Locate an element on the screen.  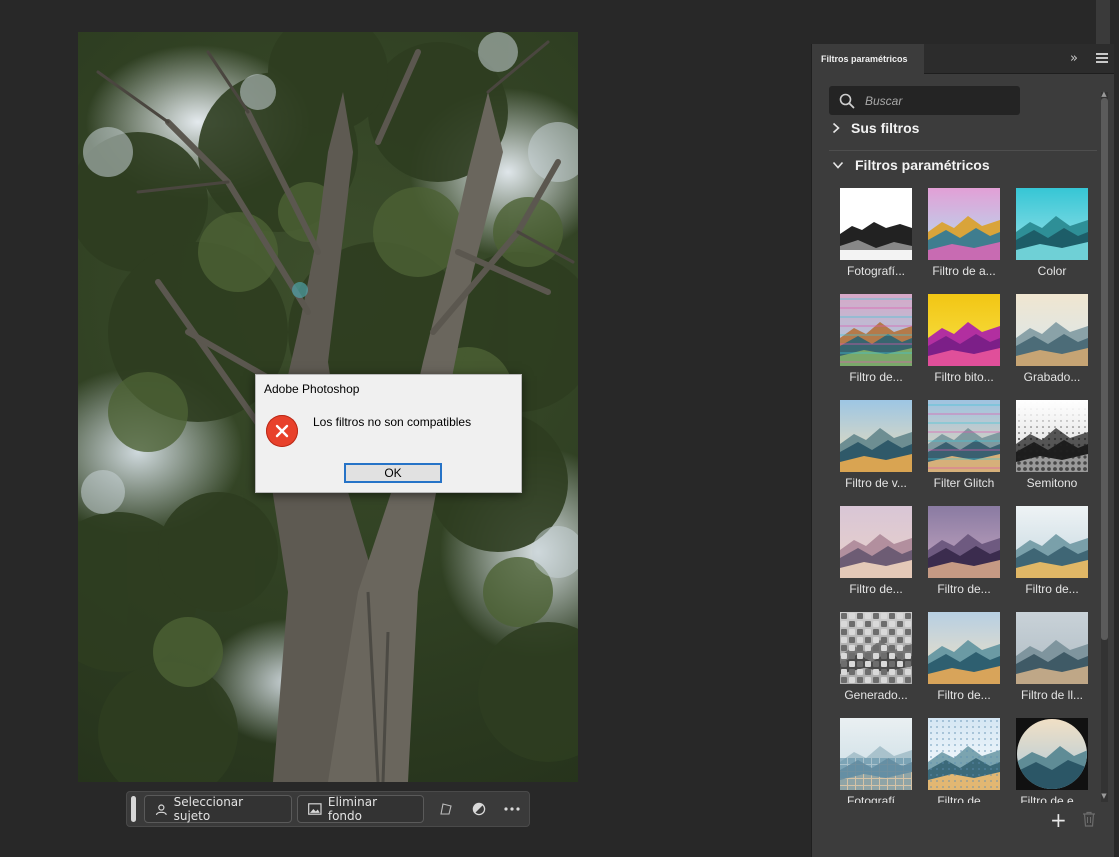
section-parametric-filters: Filtros paramétricos is located at coordinates (911, 165).